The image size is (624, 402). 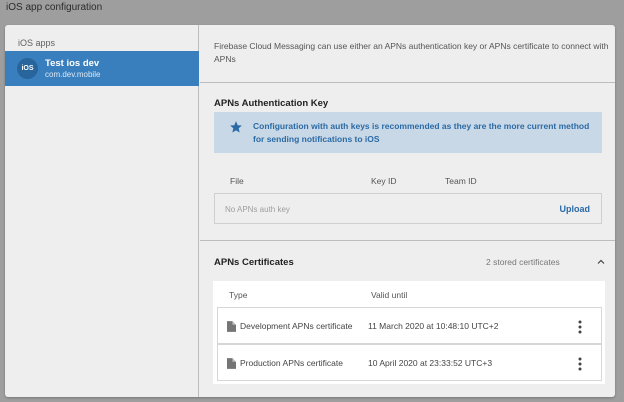 I want to click on sidebar-header: iOS apps, so click(x=37, y=43).